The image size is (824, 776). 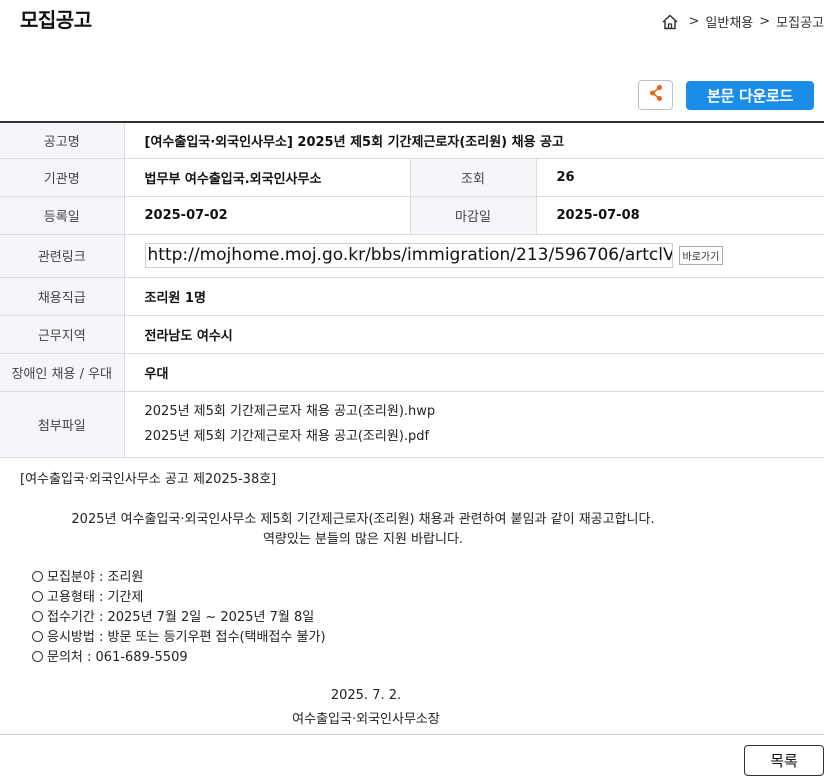 What do you see at coordinates (729, 21) in the screenshot?
I see `breadcrumb-item-general-recruit: 일반채용` at bounding box center [729, 21].